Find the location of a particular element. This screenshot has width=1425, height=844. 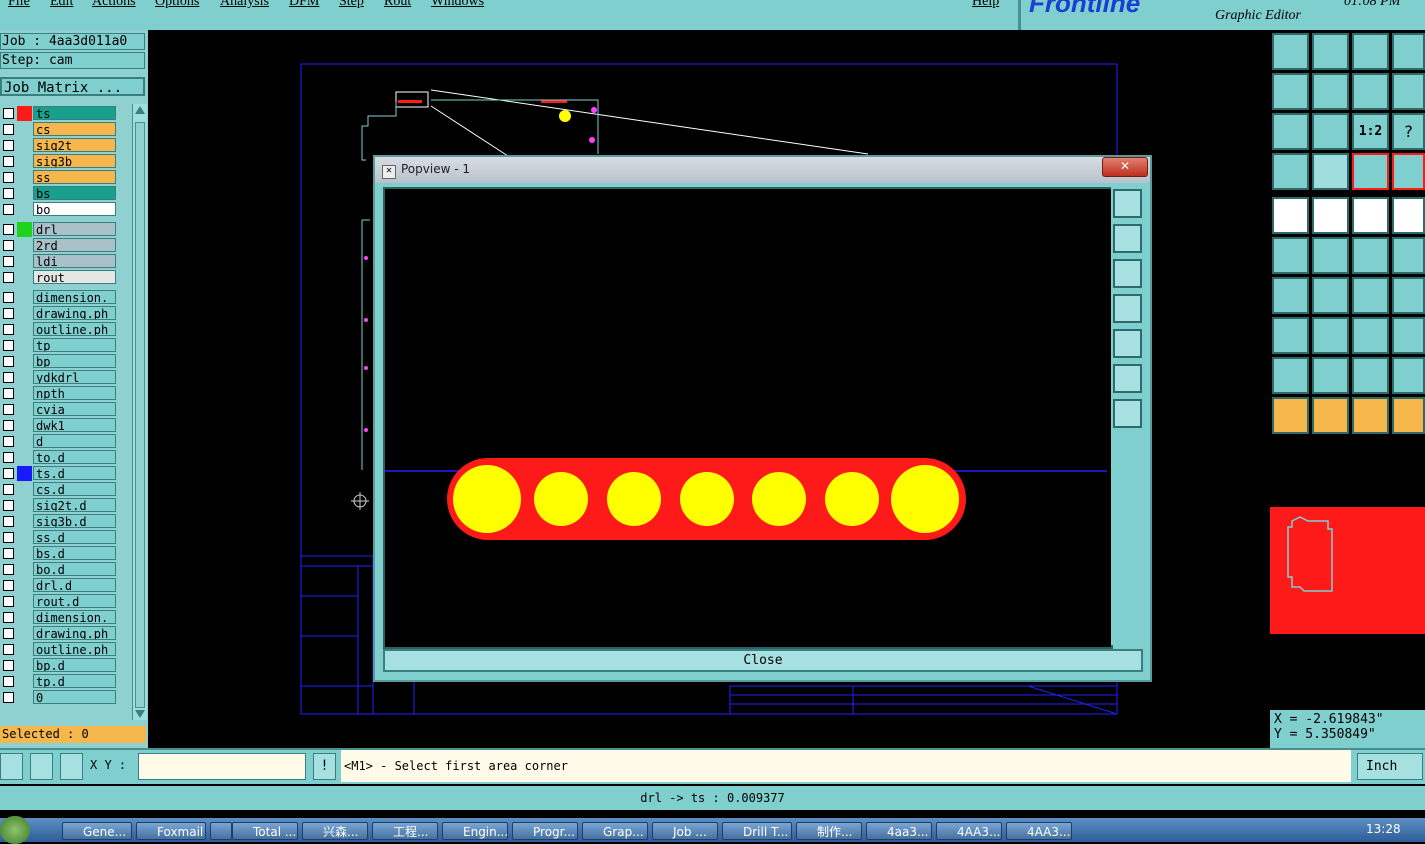

layer-row: drawing.ph is located at coordinates (59, 313).